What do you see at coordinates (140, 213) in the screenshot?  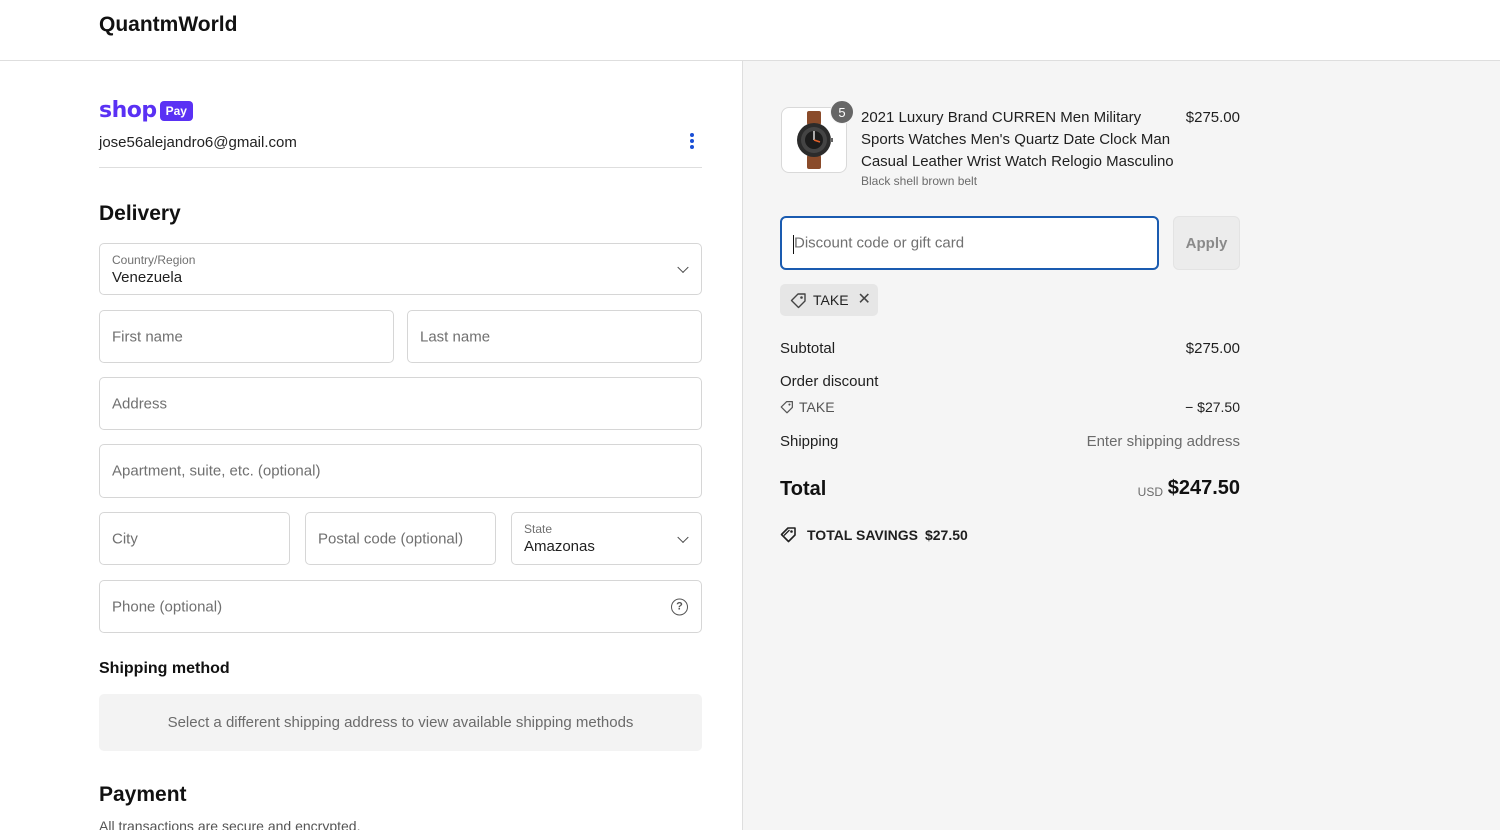 I see `delivery-heading: Delivery` at bounding box center [140, 213].